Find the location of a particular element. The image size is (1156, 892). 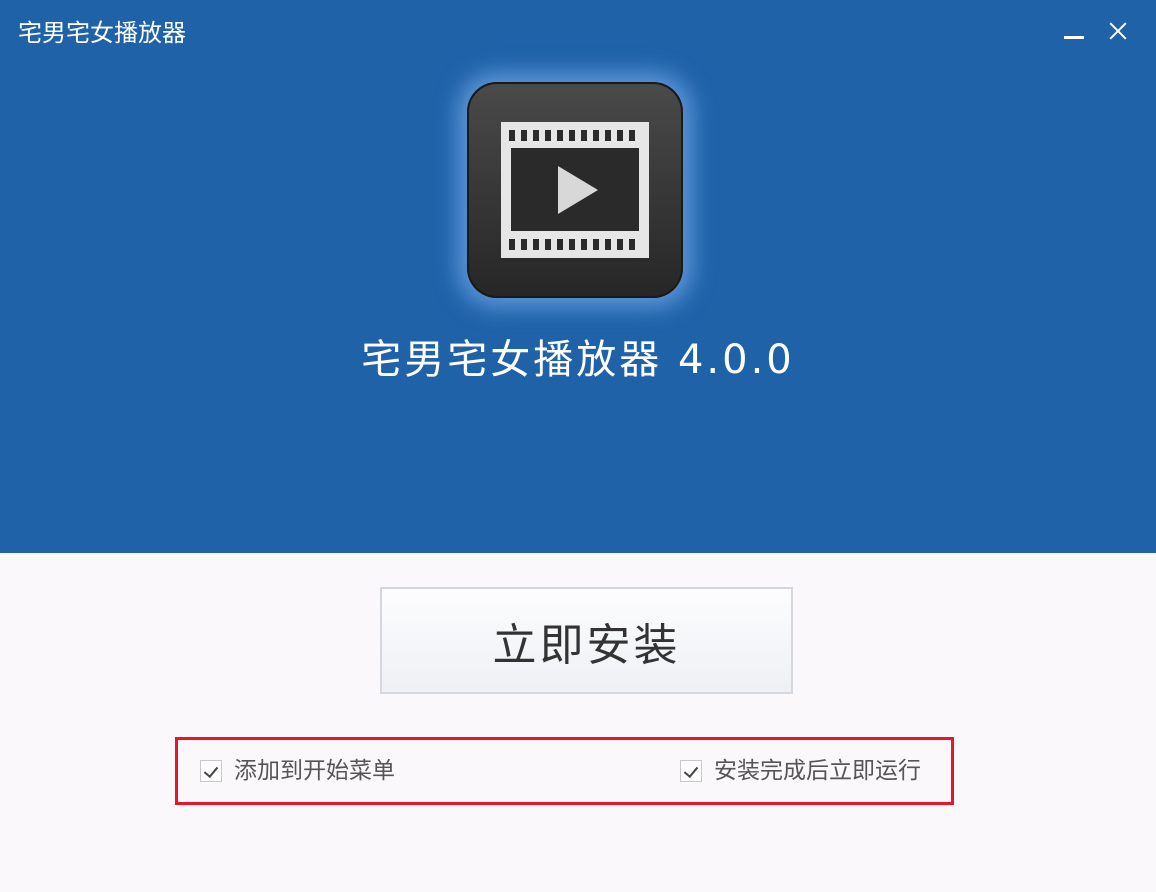

install-options: 添加到开始菜单 安装完成后立即运行 is located at coordinates (564, 771).